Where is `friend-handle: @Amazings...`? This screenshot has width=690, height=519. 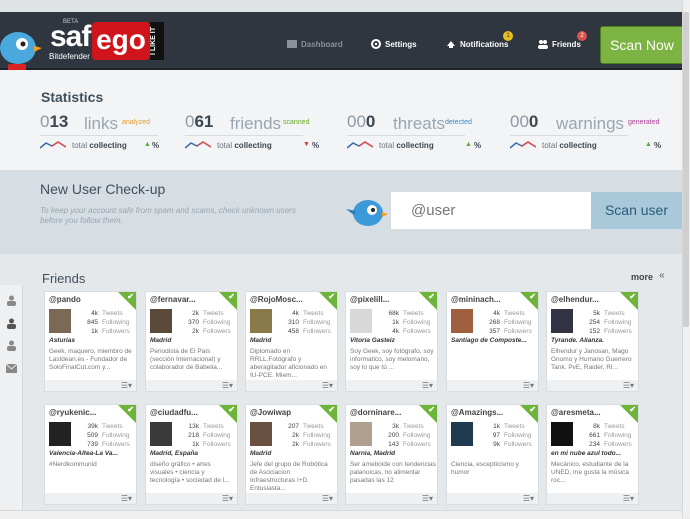
friend-handle: @Amazings... is located at coordinates (477, 412).